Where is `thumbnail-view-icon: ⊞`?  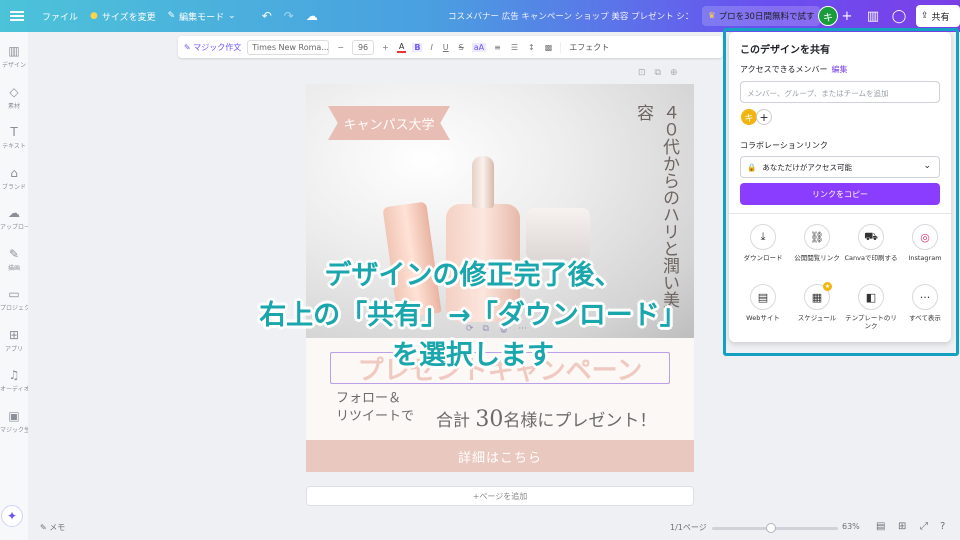 thumbnail-view-icon: ⊞ is located at coordinates (902, 526).